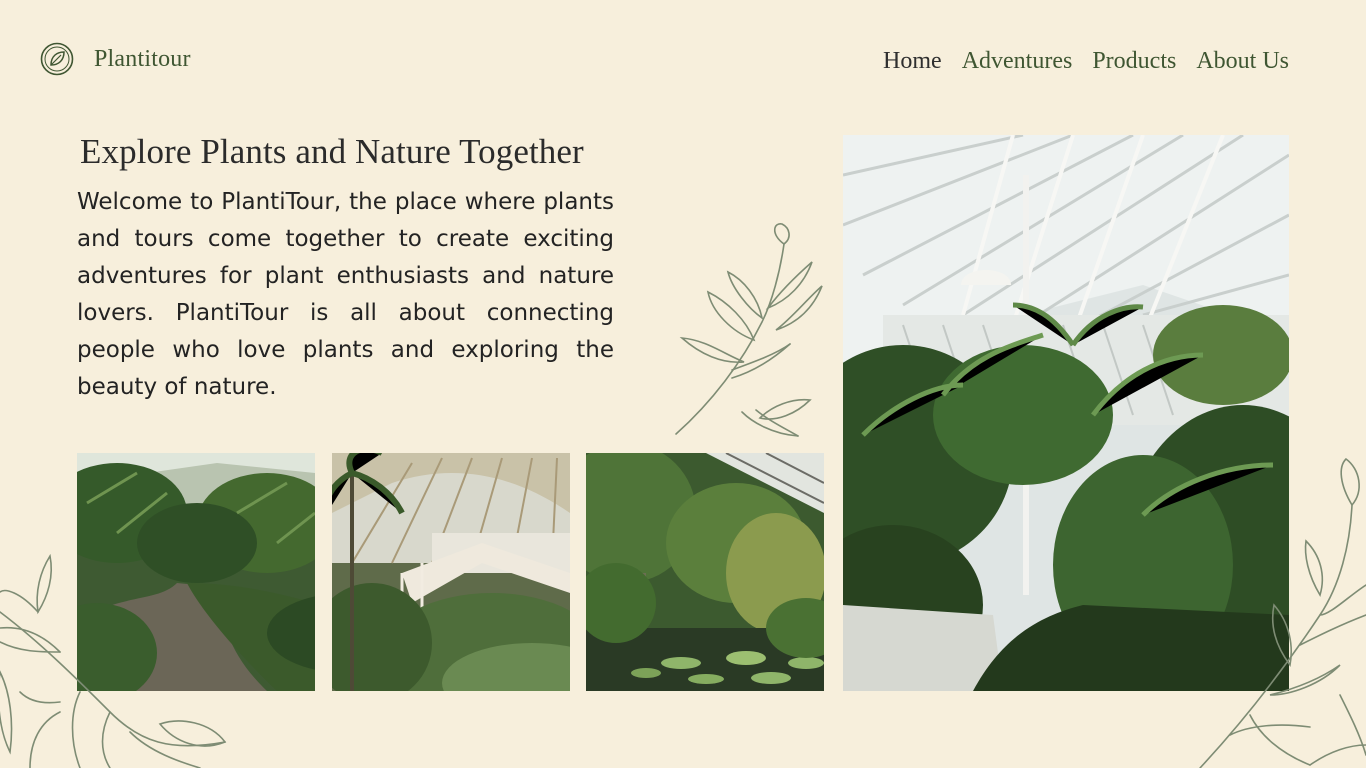 The width and height of the screenshot is (1366, 768). I want to click on nav-home: Home, so click(912, 61).